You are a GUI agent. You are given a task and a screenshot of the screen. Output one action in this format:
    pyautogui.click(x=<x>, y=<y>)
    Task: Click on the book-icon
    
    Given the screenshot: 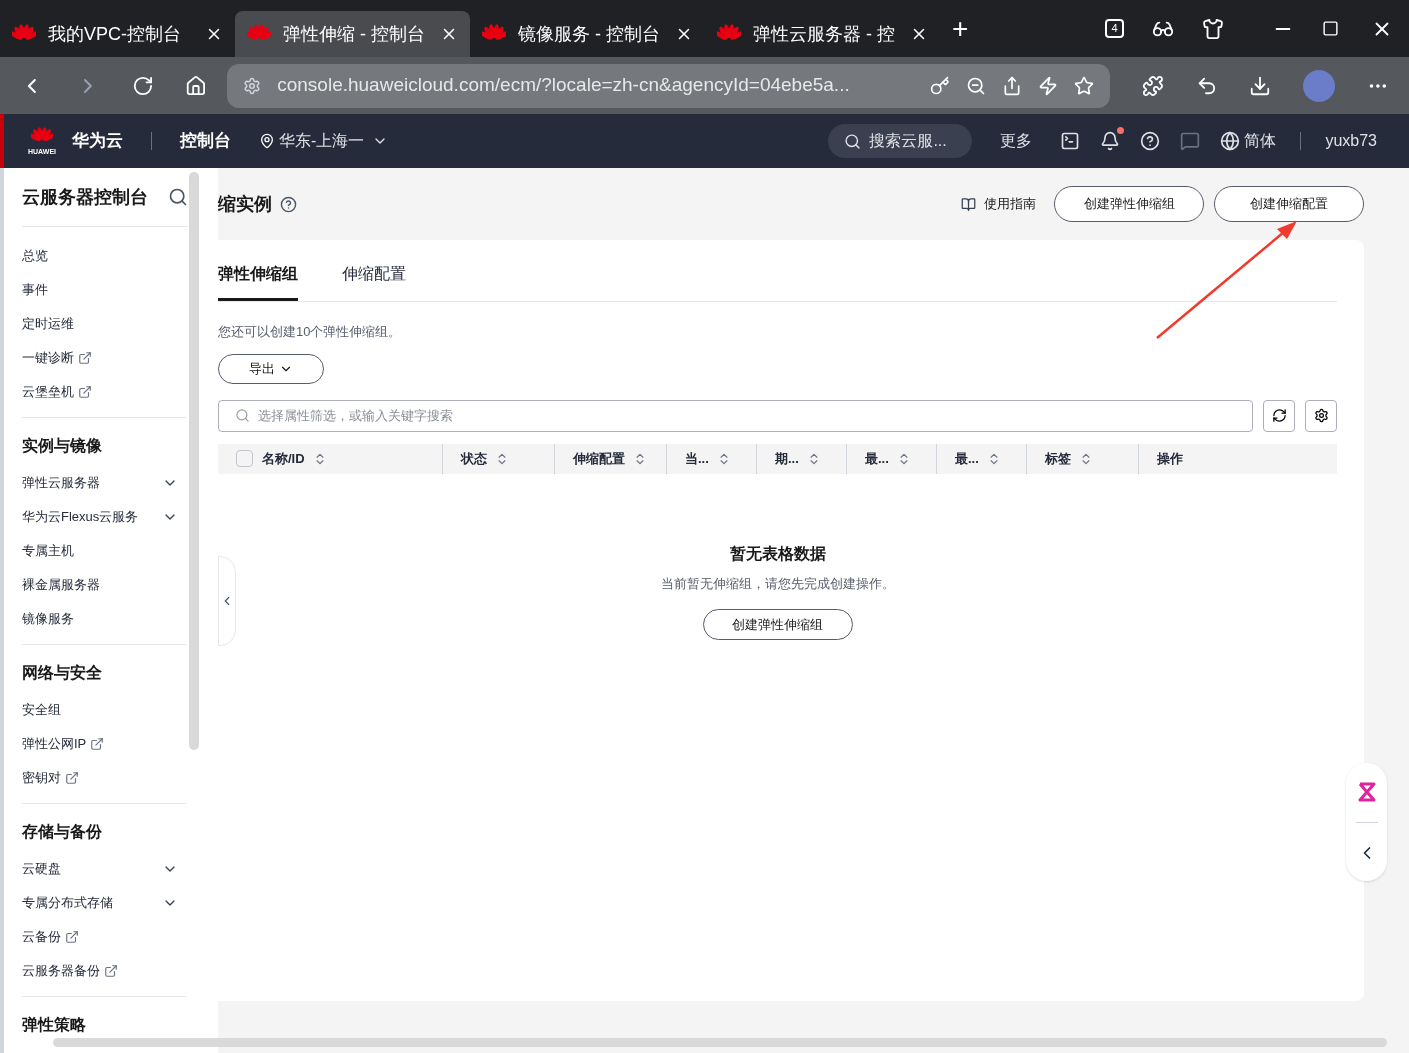 What is the action you would take?
    pyautogui.click(x=968, y=204)
    